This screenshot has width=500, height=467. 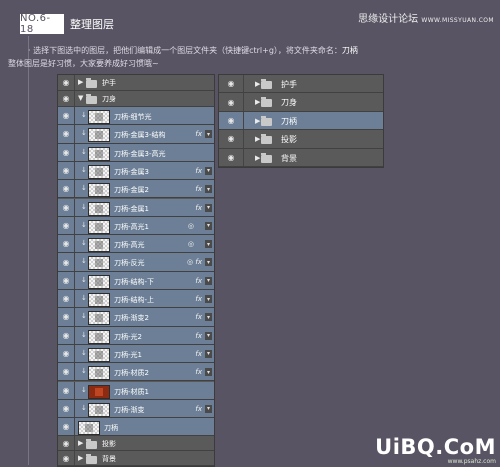 What do you see at coordinates (91, 99) in the screenshot?
I see `folder-icon` at bounding box center [91, 99].